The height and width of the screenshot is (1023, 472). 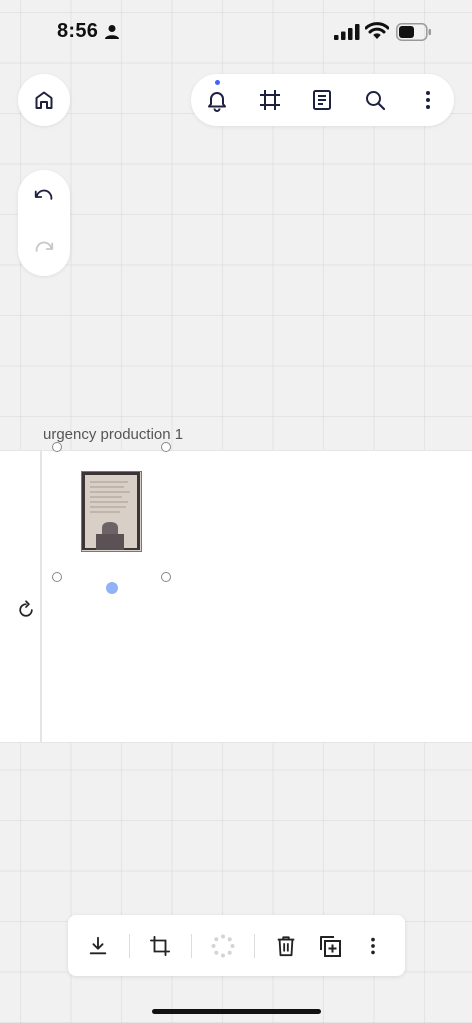 I want to click on cellular-signal-icon, so click(x=347, y=32).